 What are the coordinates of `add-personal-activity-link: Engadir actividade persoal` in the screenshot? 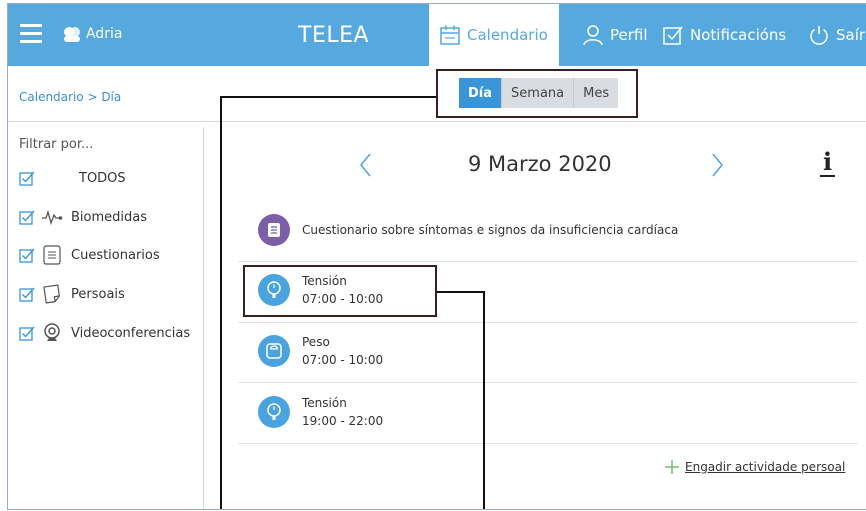 It's located at (755, 467).